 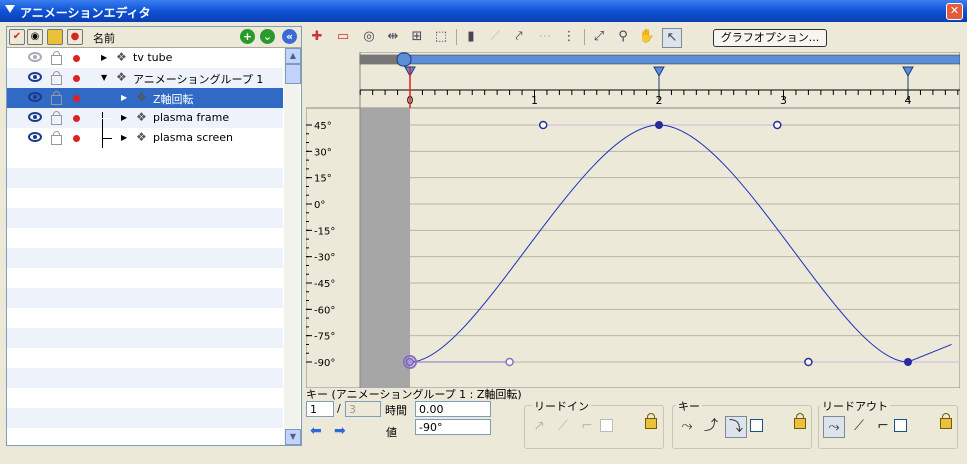 What do you see at coordinates (954, 11) in the screenshot?
I see `close-button: ✕` at bounding box center [954, 11].